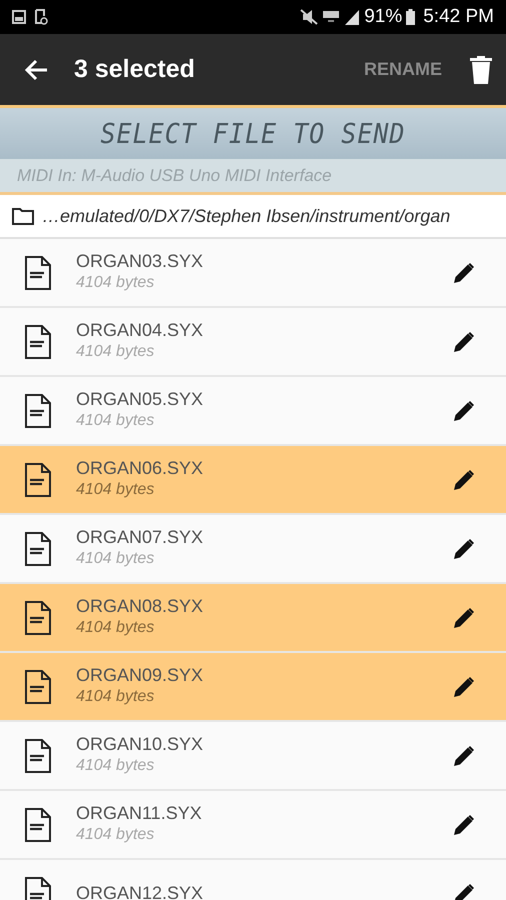 The width and height of the screenshot is (506, 900). What do you see at coordinates (139, 814) in the screenshot?
I see `file-name: ORGAN11.SYX` at bounding box center [139, 814].